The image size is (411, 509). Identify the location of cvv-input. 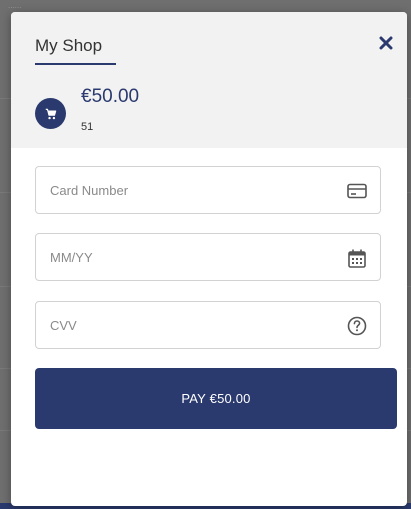
(208, 325).